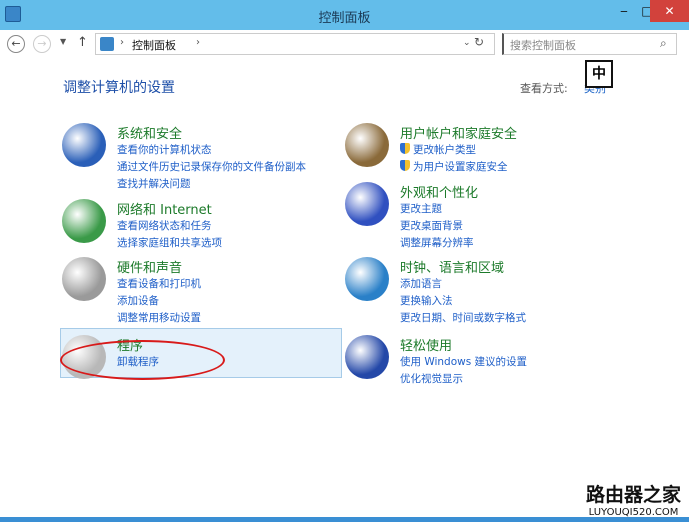 The image size is (689, 522). I want to click on category-link: 更换输入法, so click(463, 301).